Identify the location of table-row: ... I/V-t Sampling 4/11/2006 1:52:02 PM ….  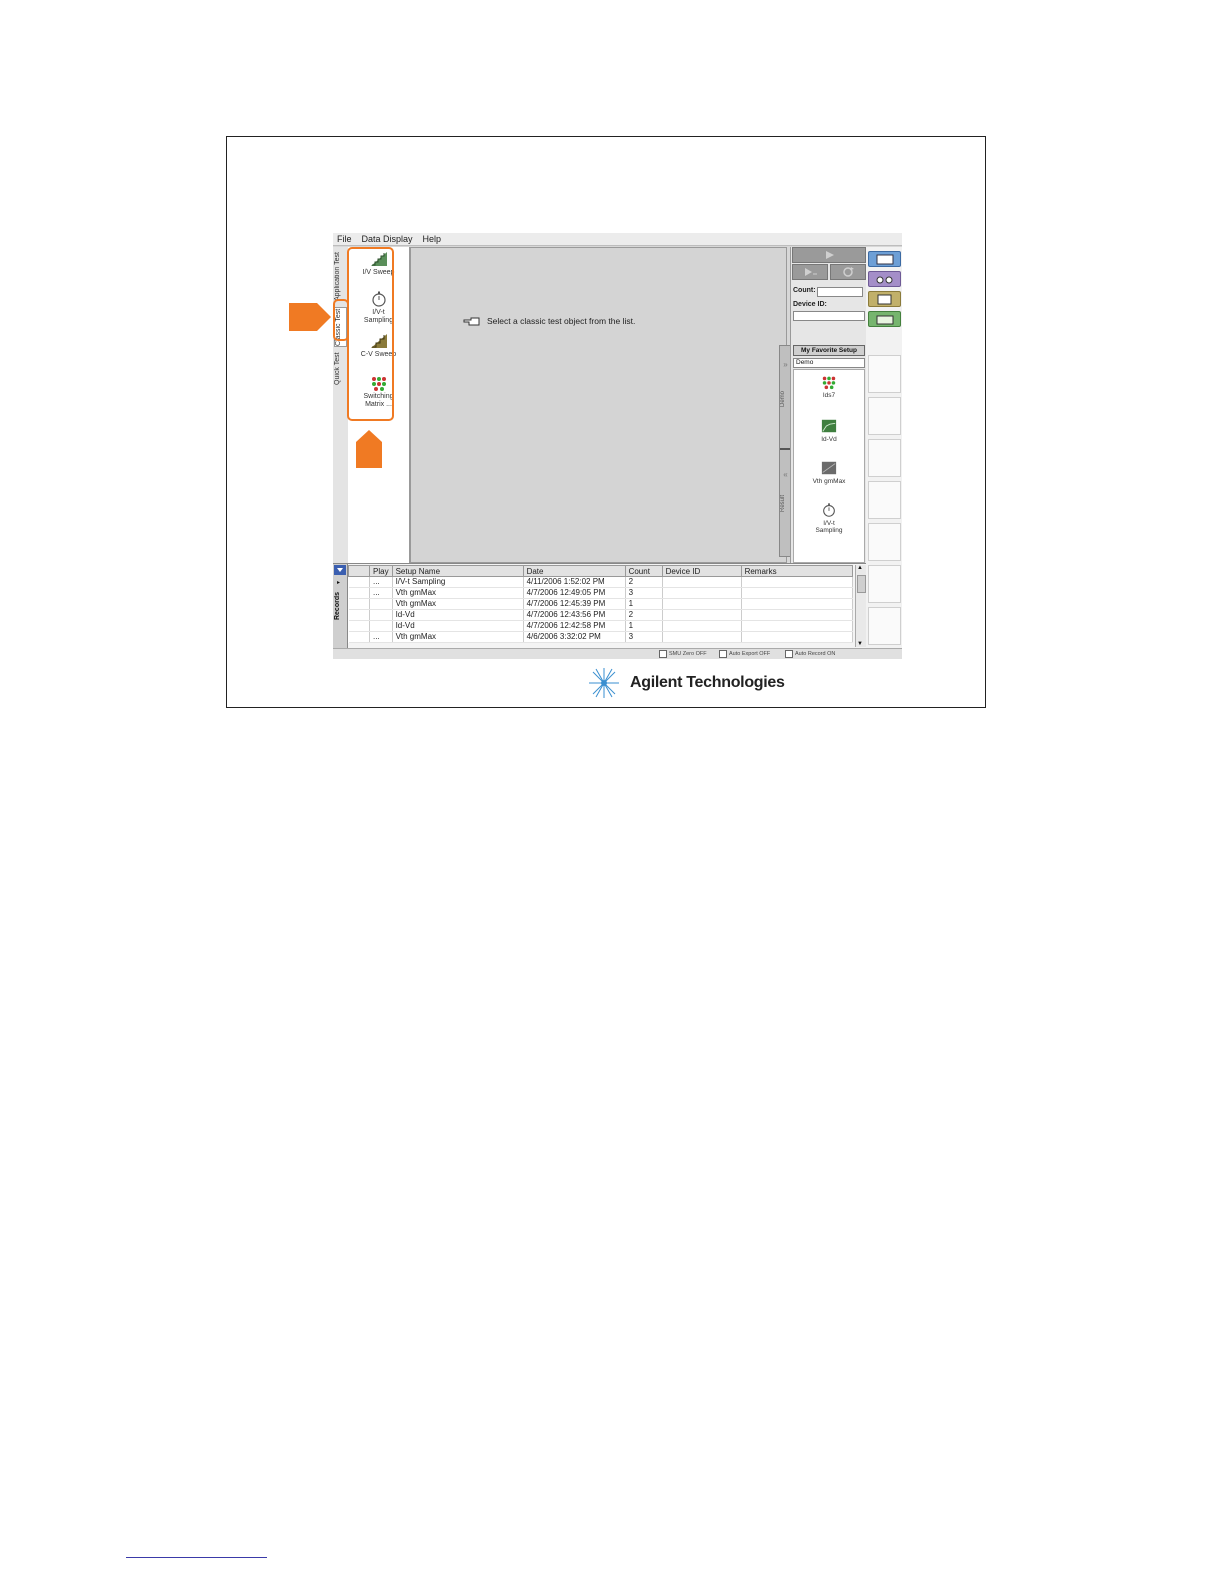
(601, 582).